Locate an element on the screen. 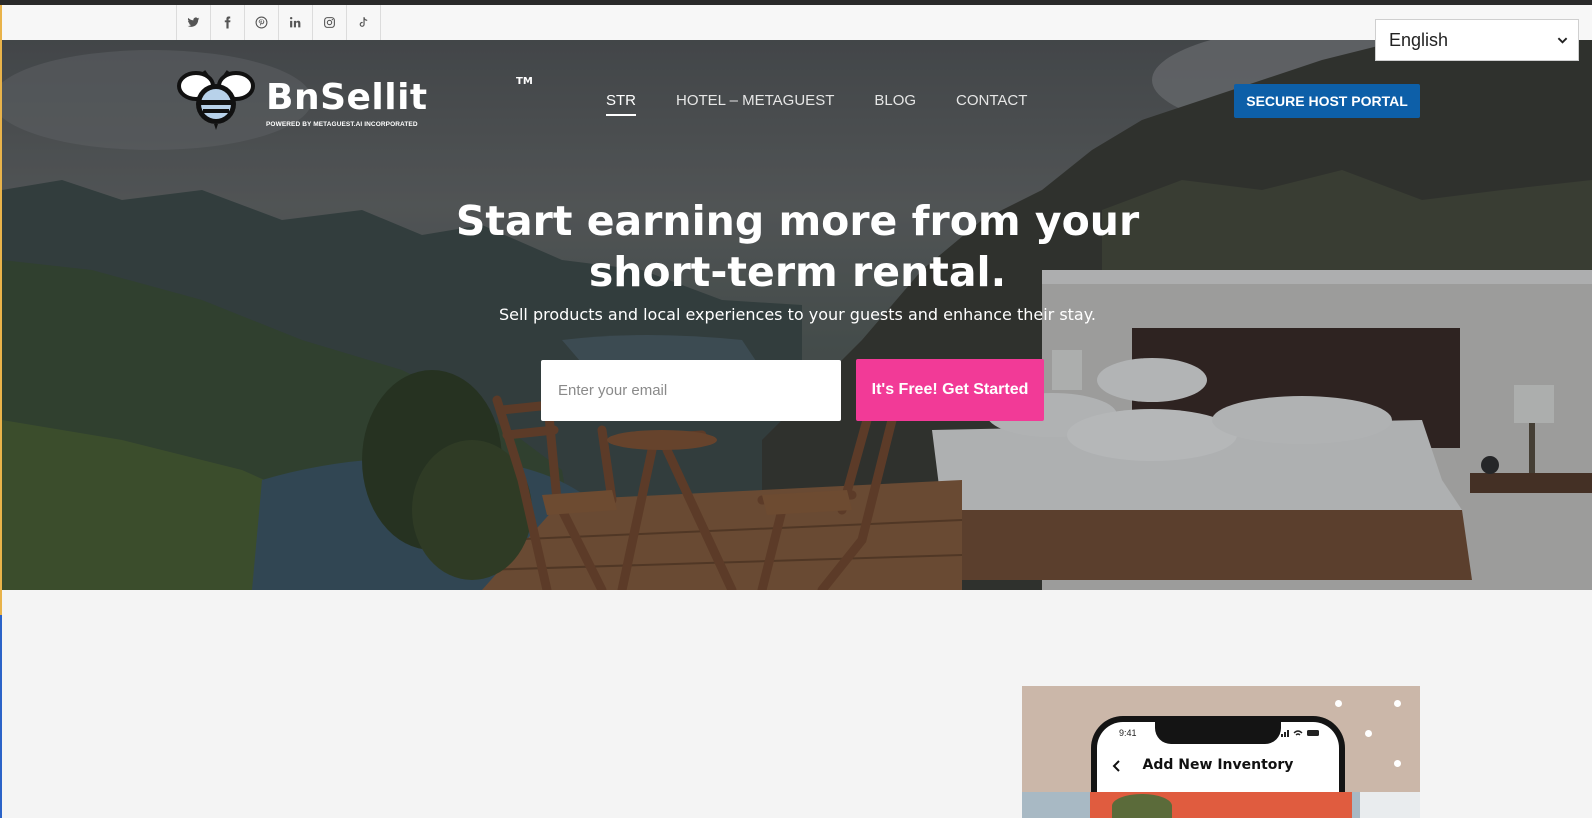 This screenshot has width=1592, height=818. headline-line-2: short-term rental. is located at coordinates (797, 272).